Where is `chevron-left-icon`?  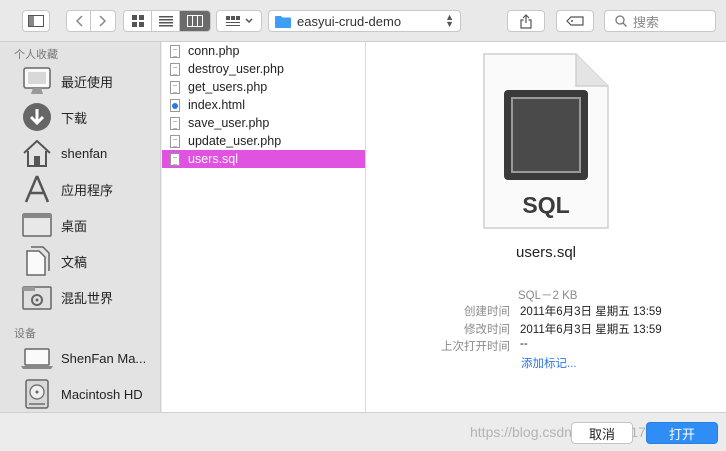 chevron-left-icon is located at coordinates (79, 21).